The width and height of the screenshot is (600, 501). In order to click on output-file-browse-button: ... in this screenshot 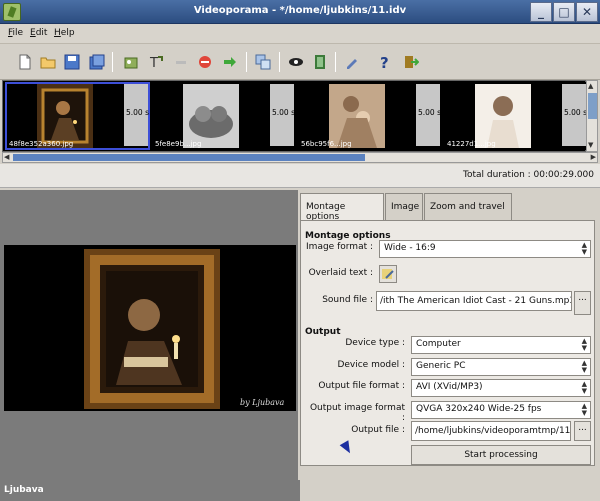, I will do `click(582, 431)`.